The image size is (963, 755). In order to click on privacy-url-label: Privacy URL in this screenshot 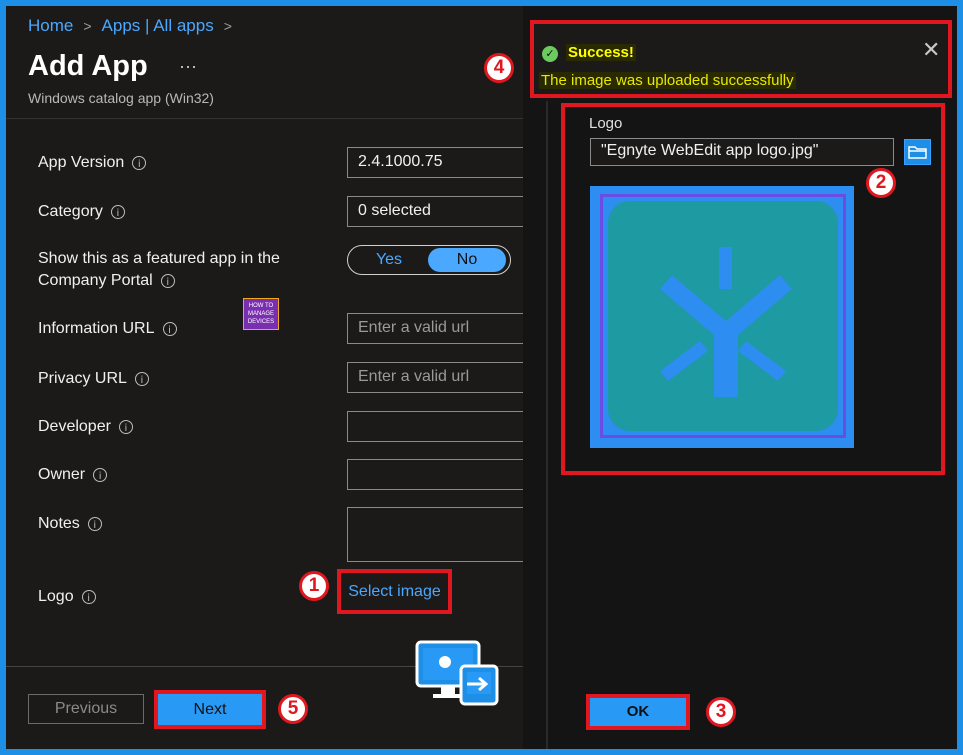, I will do `click(93, 380)`.